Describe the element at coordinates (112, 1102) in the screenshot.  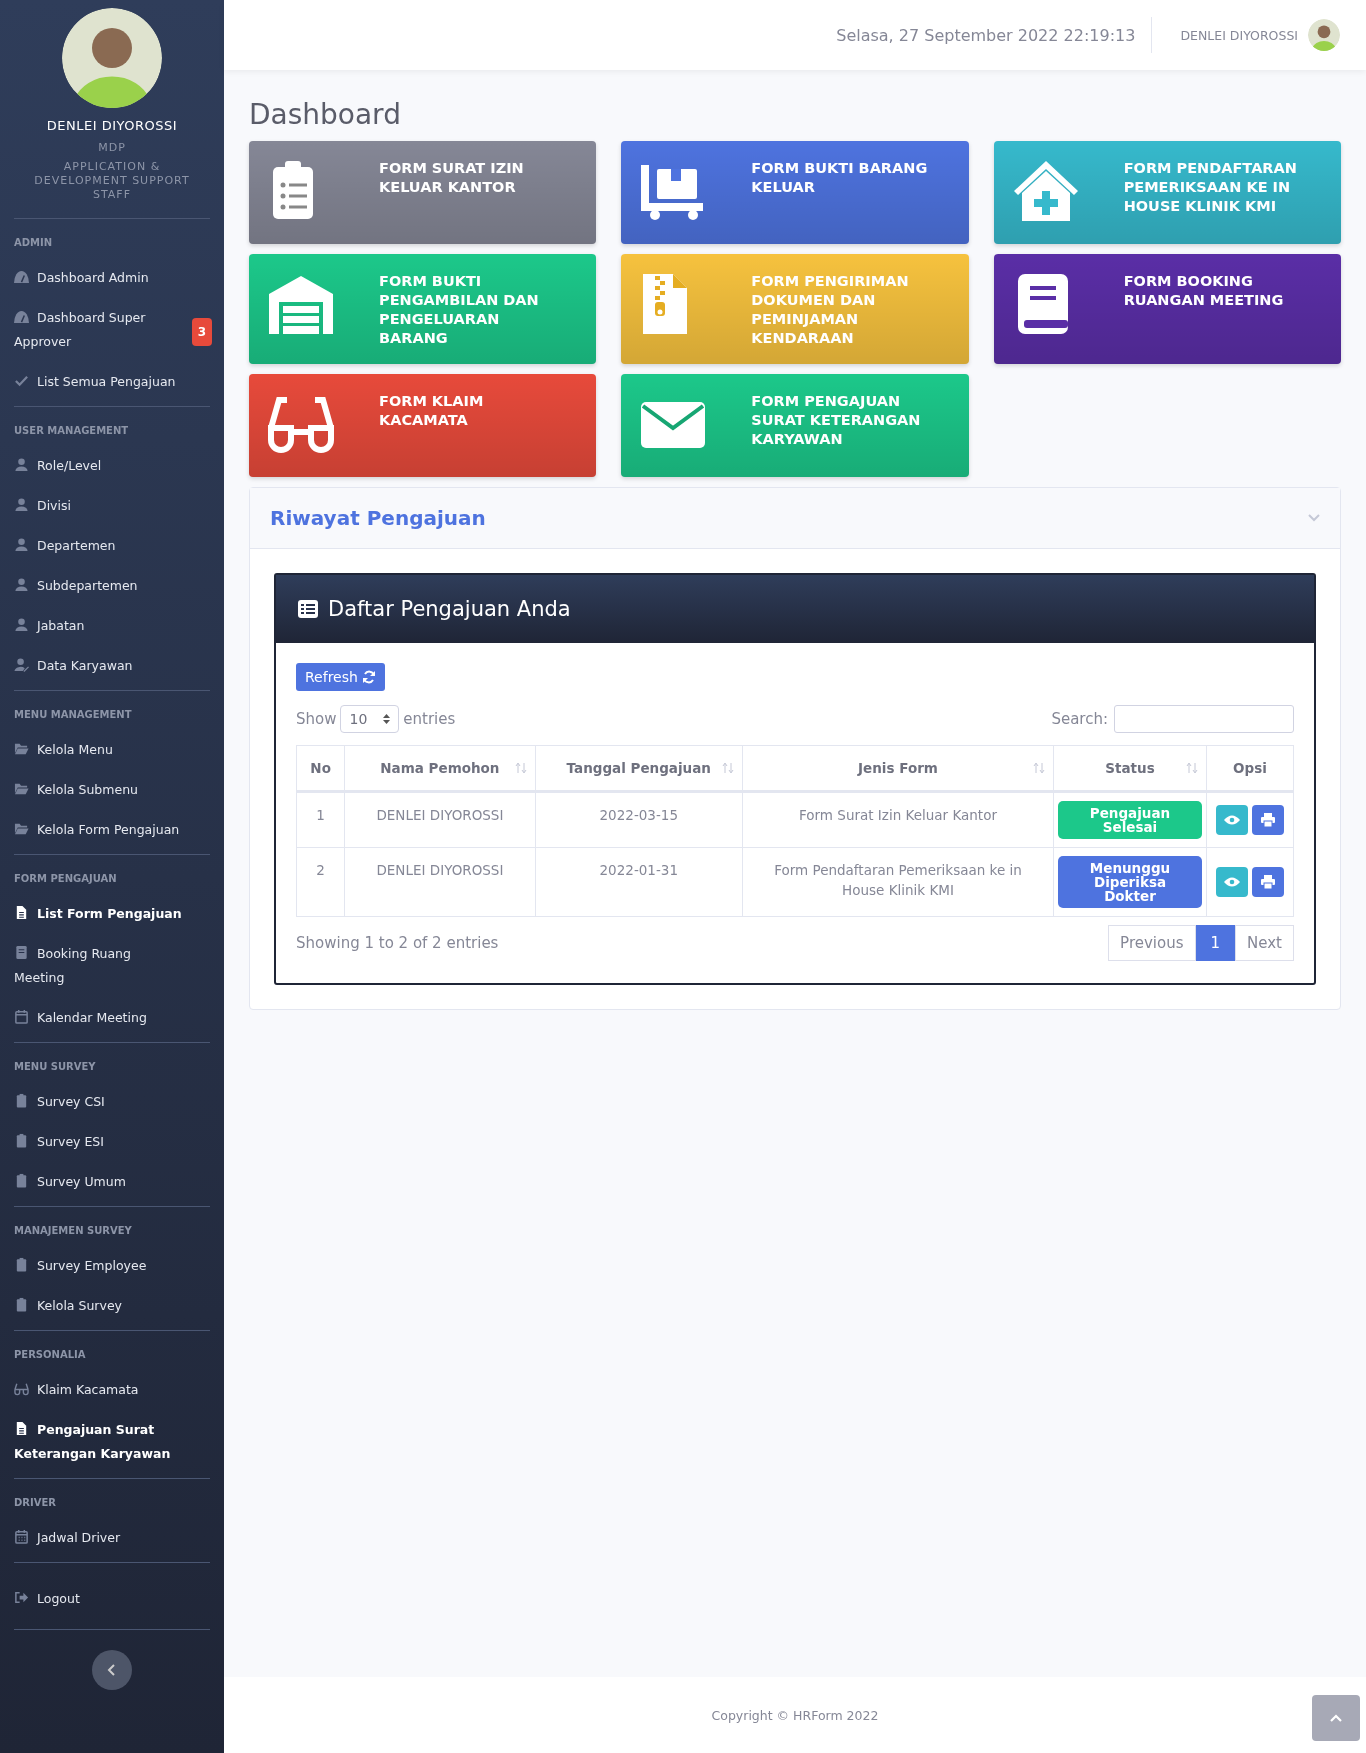
I see `sidebar-item: Survey CSI` at that location.